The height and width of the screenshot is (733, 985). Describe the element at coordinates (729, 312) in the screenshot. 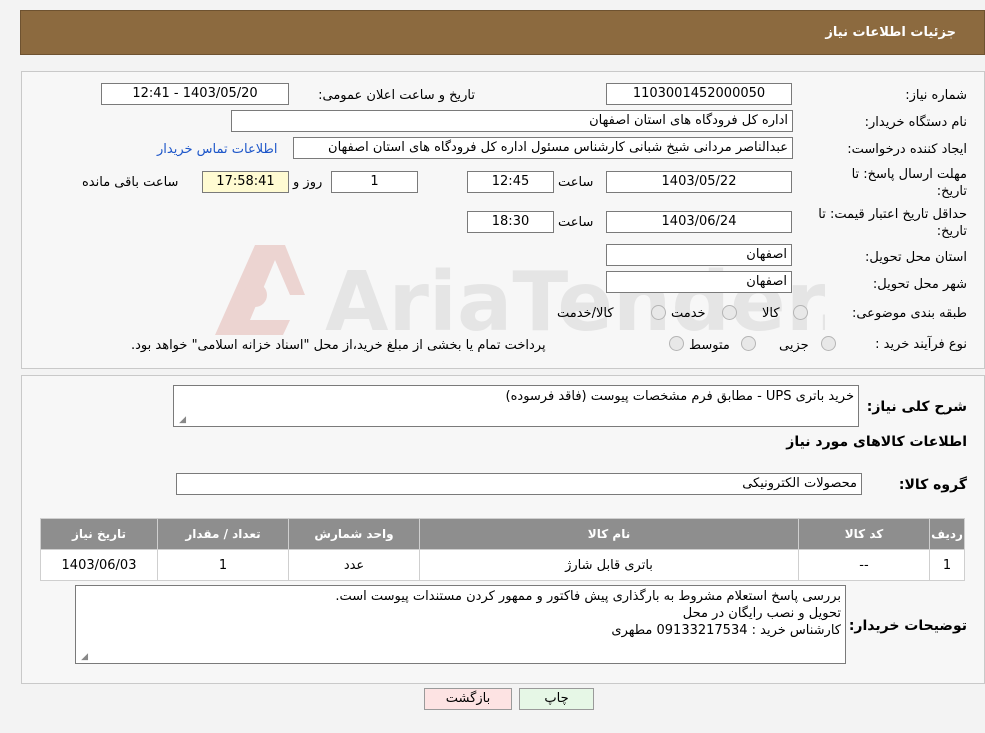

I see `category-radio-service` at that location.